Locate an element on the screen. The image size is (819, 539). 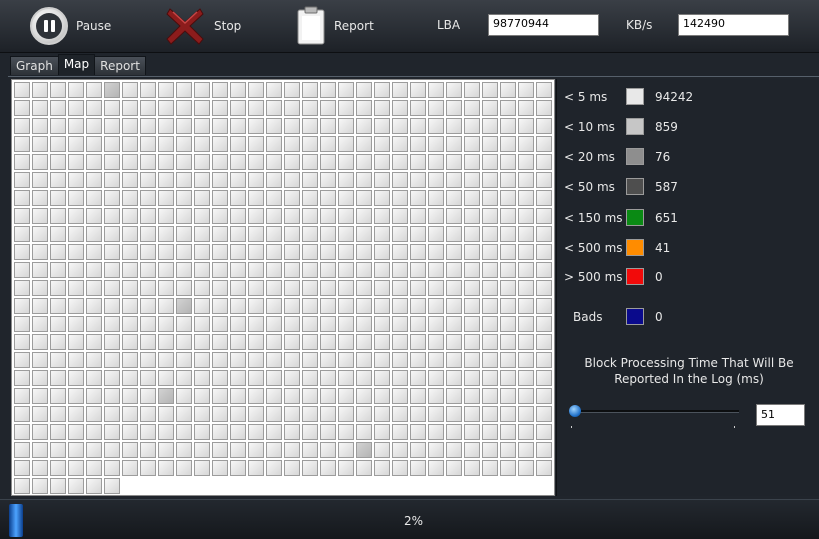
threshold-slider-handle is located at coordinates (575, 411).